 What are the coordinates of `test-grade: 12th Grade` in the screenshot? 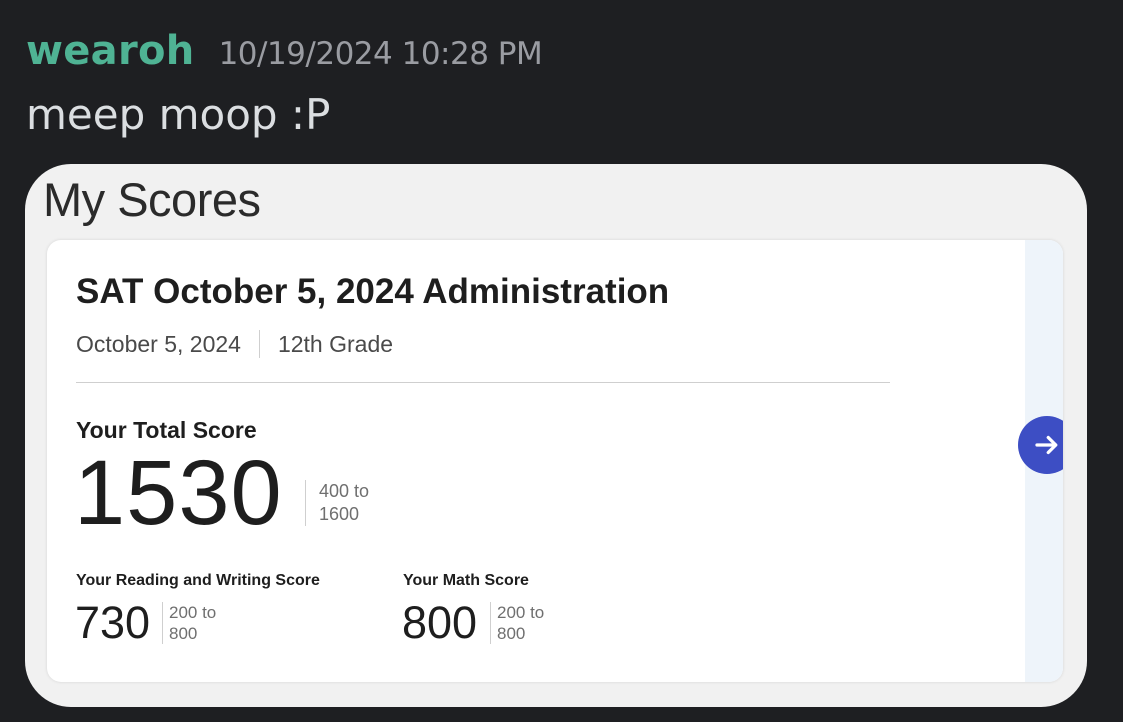 It's located at (335, 343).